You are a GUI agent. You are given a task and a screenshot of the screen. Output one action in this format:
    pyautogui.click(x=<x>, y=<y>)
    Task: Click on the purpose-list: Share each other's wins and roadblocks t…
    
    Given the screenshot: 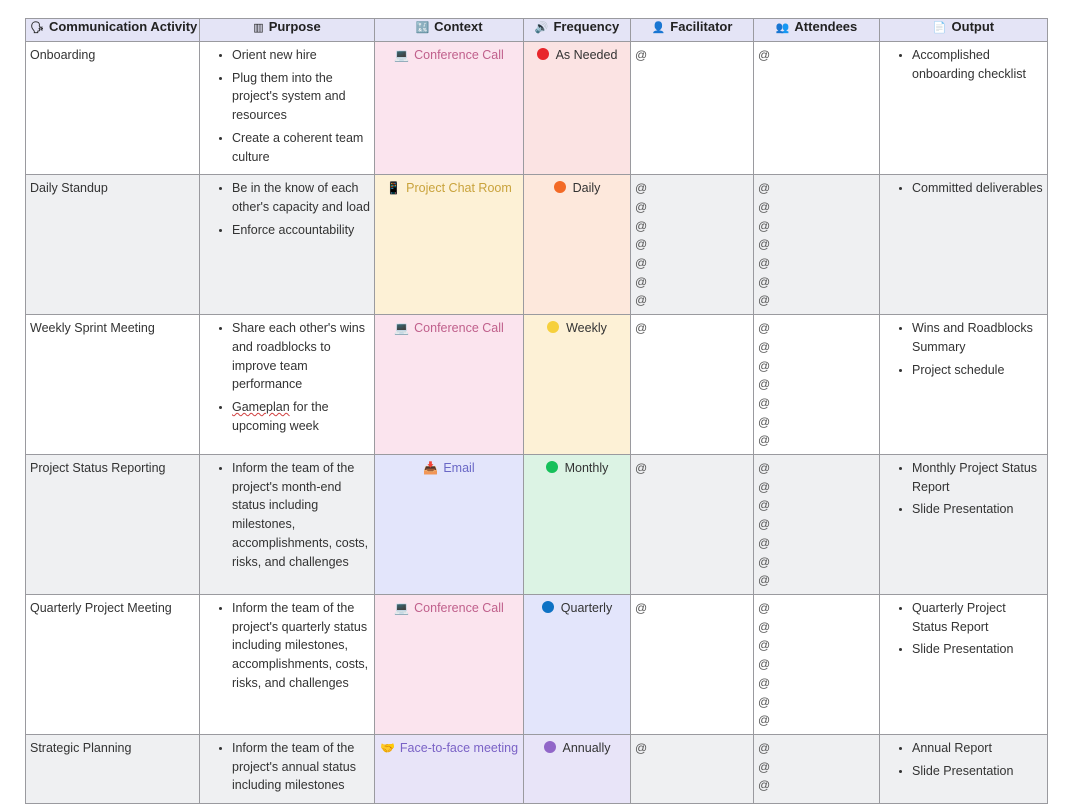 What is the action you would take?
    pyautogui.click(x=287, y=377)
    